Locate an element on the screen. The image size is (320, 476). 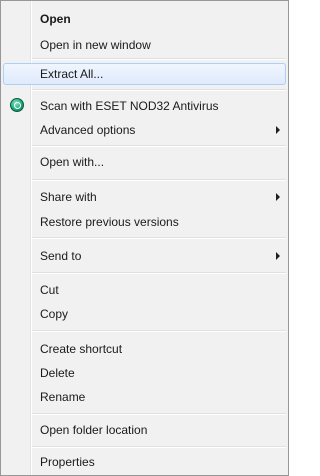
menu-item-rename: Rename is located at coordinates (144, 397).